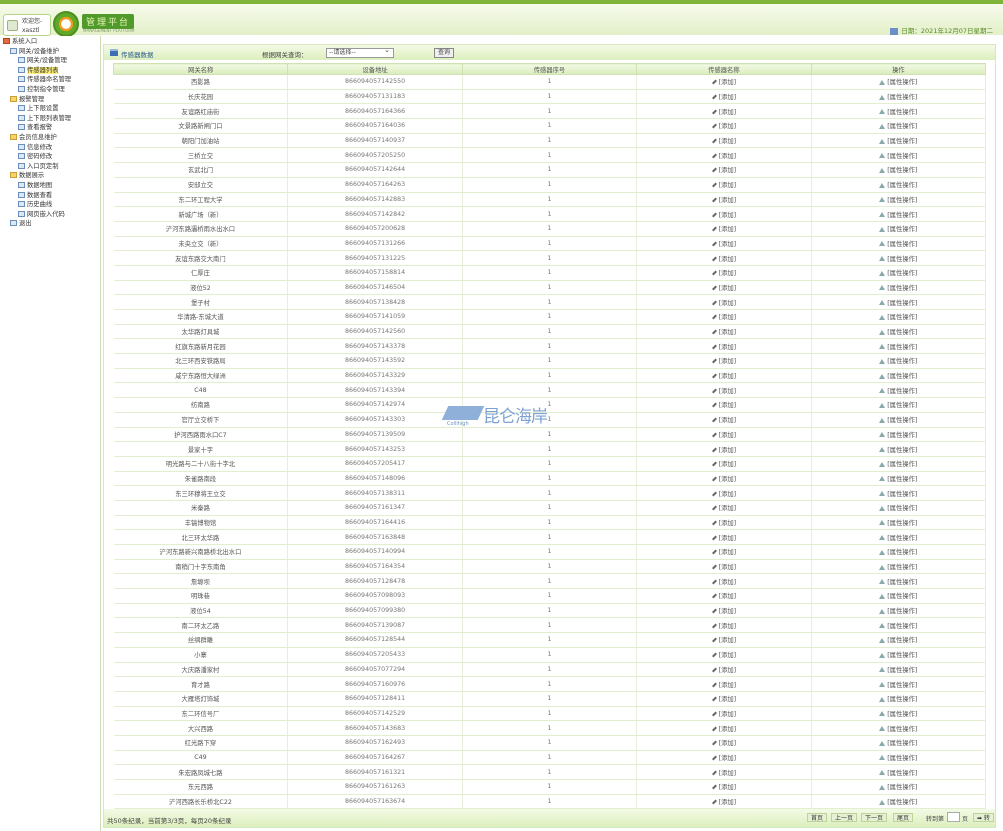 This screenshot has width=1003, height=831. Describe the element at coordinates (874, 817) in the screenshot. I see `next-page-button: 下一页` at that location.